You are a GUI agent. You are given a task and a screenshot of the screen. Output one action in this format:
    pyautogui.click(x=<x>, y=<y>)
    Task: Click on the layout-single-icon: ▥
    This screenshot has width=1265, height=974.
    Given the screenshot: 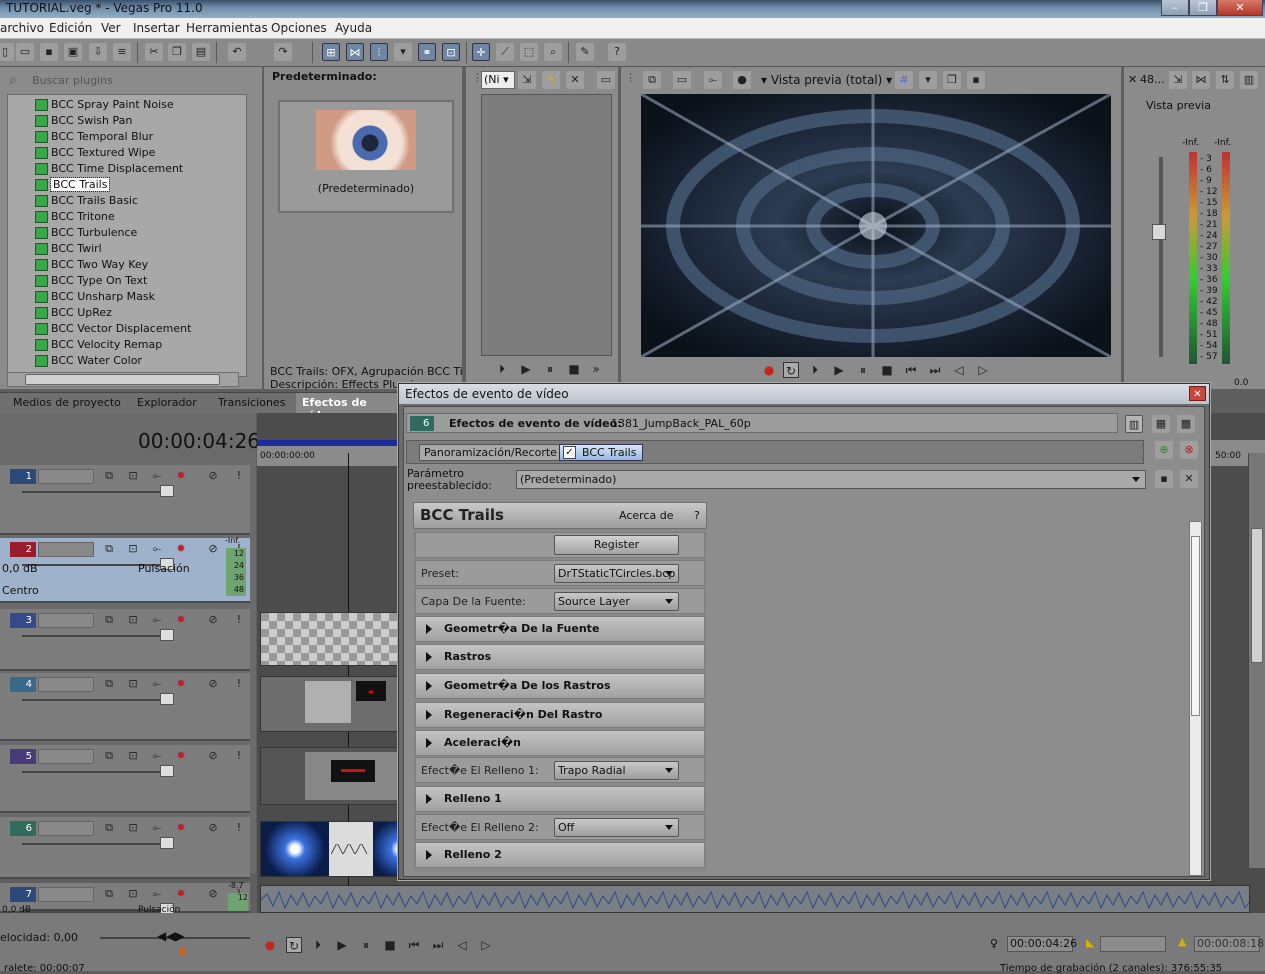 What is the action you would take?
    pyautogui.click(x=1134, y=424)
    